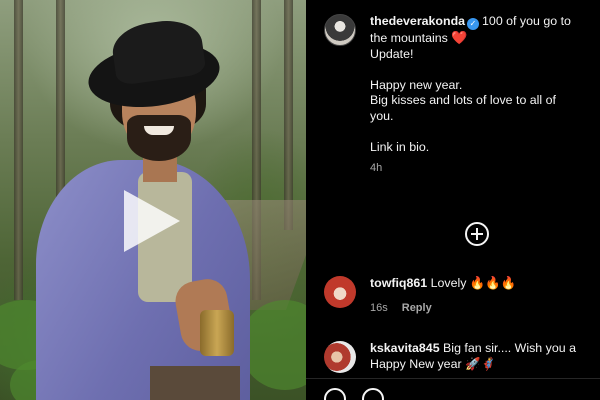 Image resolution: width=600 pixels, height=400 pixels. Describe the element at coordinates (509, 348) in the screenshot. I see `comment-text: Big fan sir.... Wish you a` at that location.